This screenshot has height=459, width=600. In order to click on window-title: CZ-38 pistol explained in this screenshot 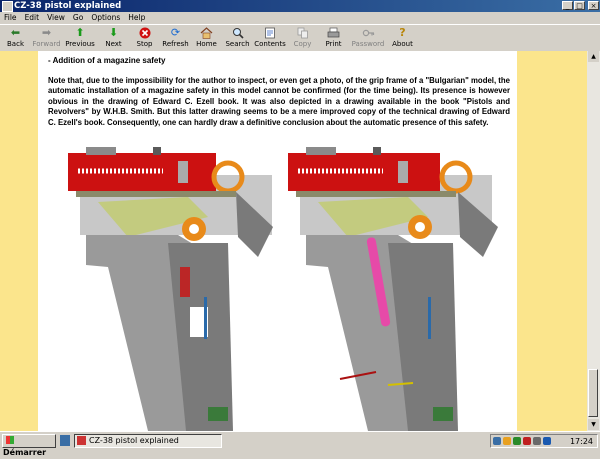, I will do `click(68, 6)`.